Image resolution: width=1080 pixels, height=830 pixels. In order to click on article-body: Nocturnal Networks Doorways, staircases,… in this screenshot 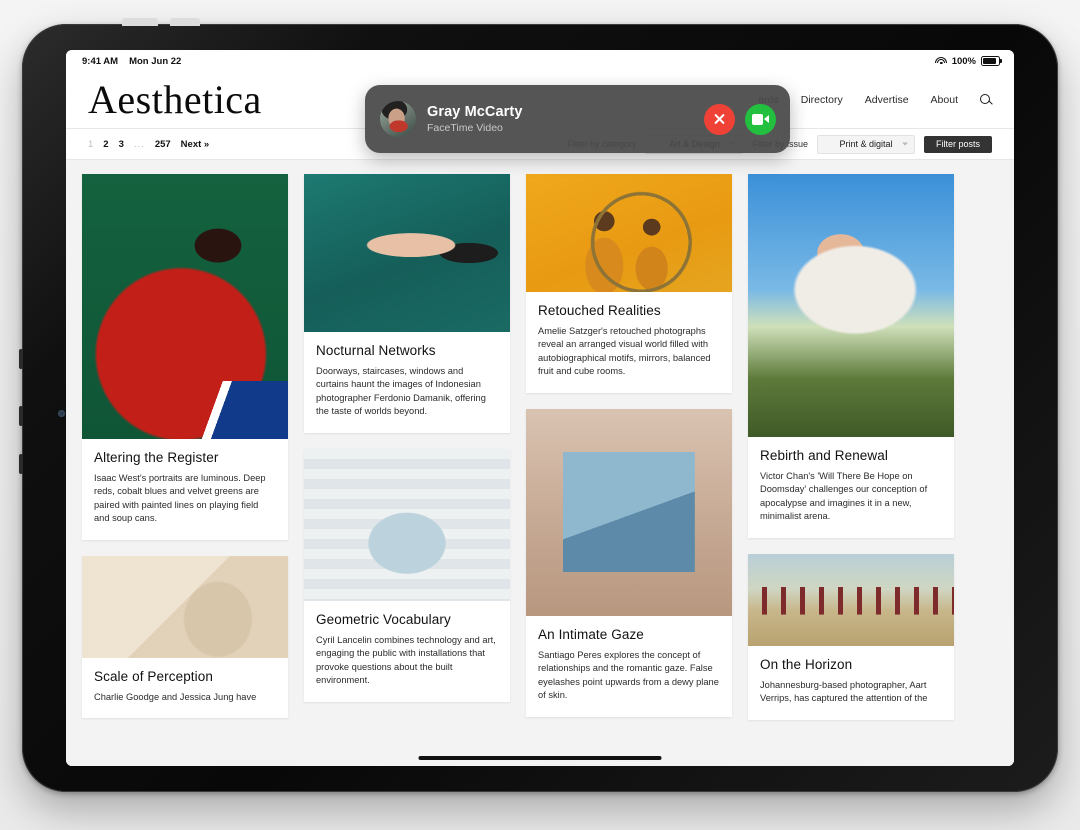, I will do `click(407, 382)`.